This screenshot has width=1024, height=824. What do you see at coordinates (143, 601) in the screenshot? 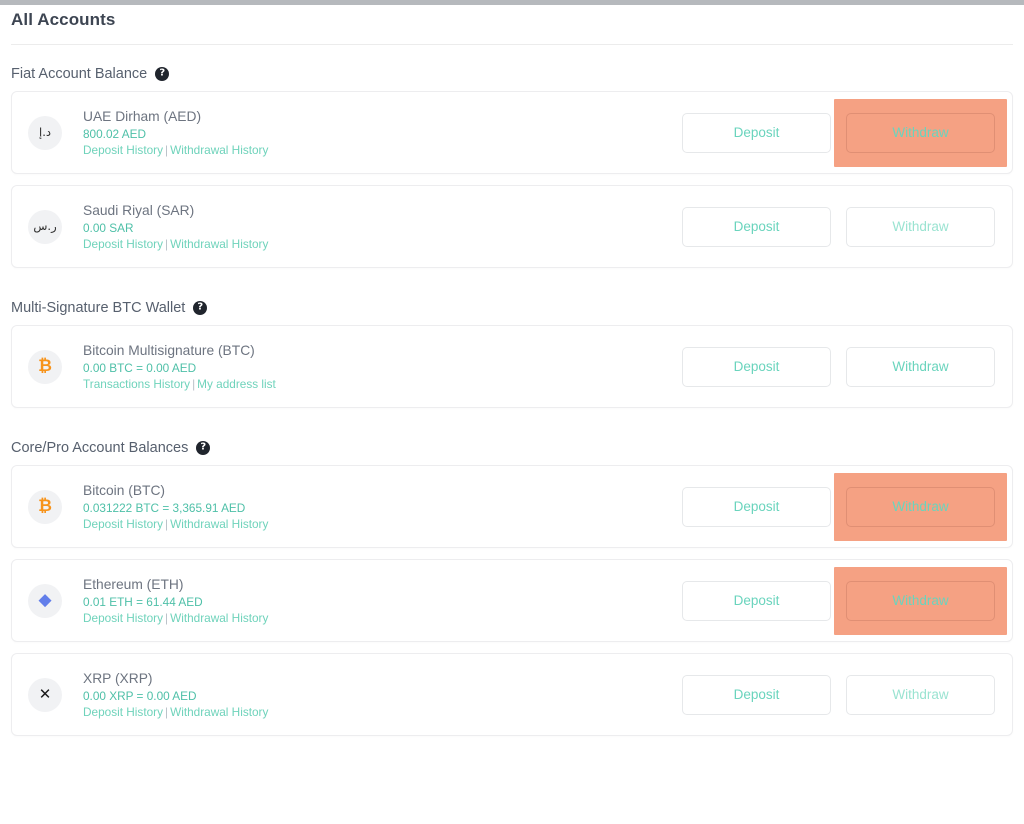
I see `account-balance: 0.01 ETH = 61.44 AED` at bounding box center [143, 601].